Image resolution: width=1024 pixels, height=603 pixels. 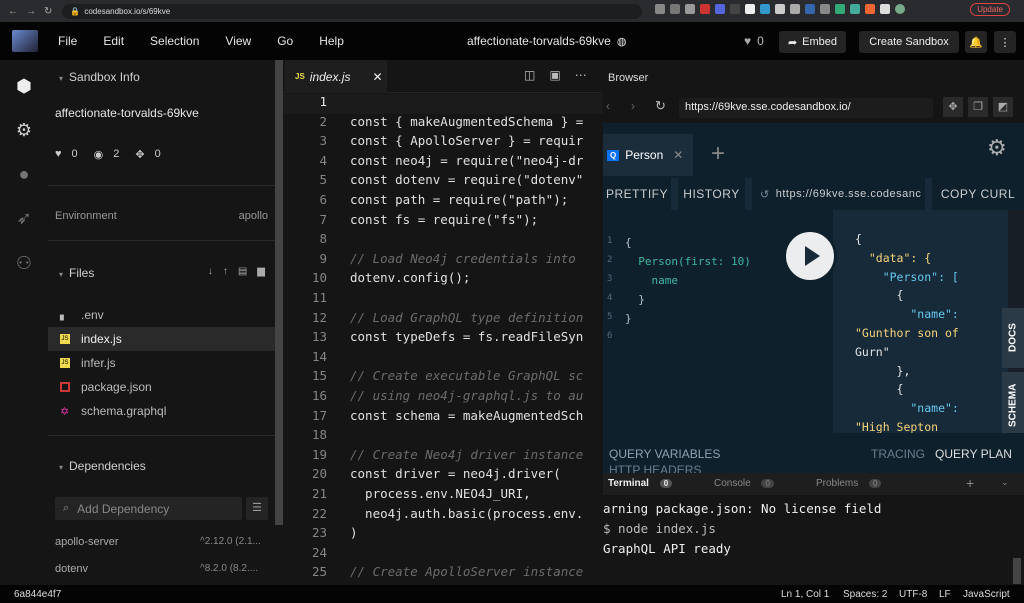 What do you see at coordinates (443, 476) in the screenshot?
I see `code-line: 20 const driver = neo4j.driver(` at bounding box center [443, 476].